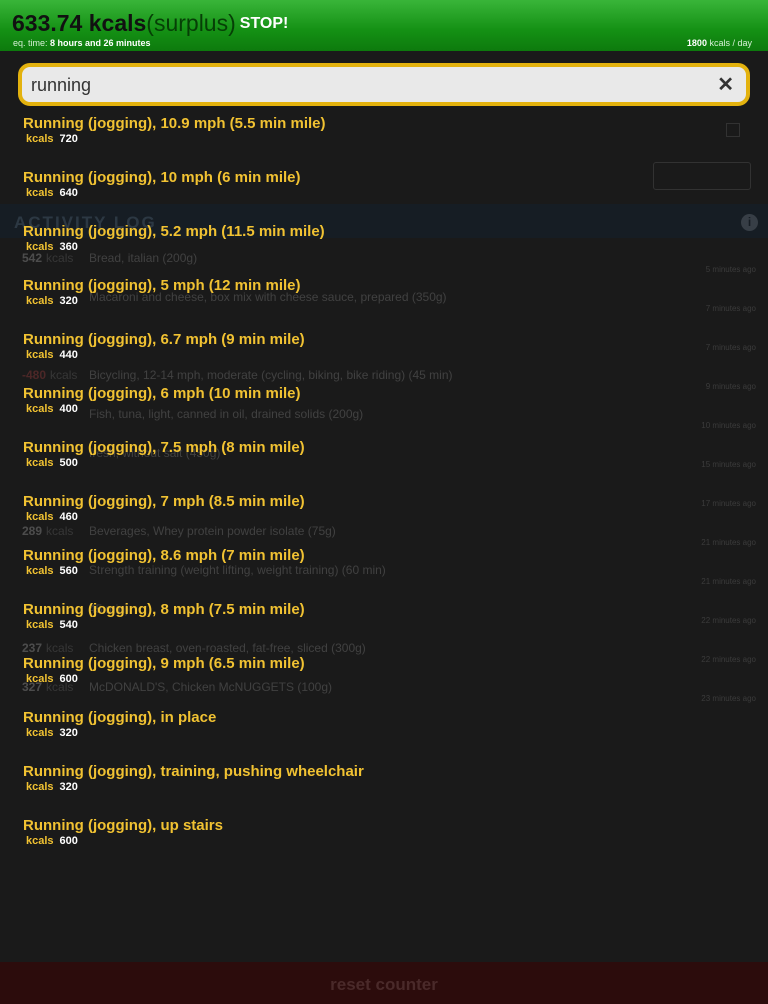 The width and height of the screenshot is (768, 1004). Describe the element at coordinates (383, 842) in the screenshot. I see `suggestion-item: Running (jogging), up stairs kcals 600` at that location.